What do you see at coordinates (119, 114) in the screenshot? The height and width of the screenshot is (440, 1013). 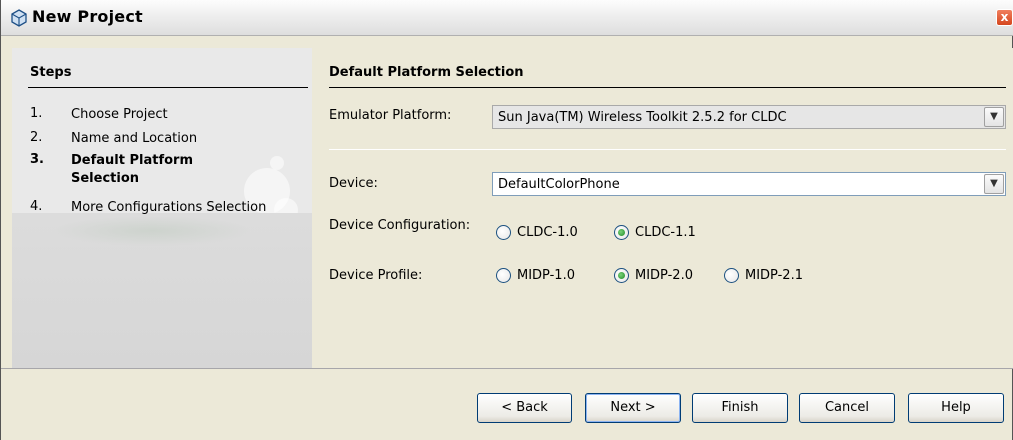 I see `step-label: Choose Project` at bounding box center [119, 114].